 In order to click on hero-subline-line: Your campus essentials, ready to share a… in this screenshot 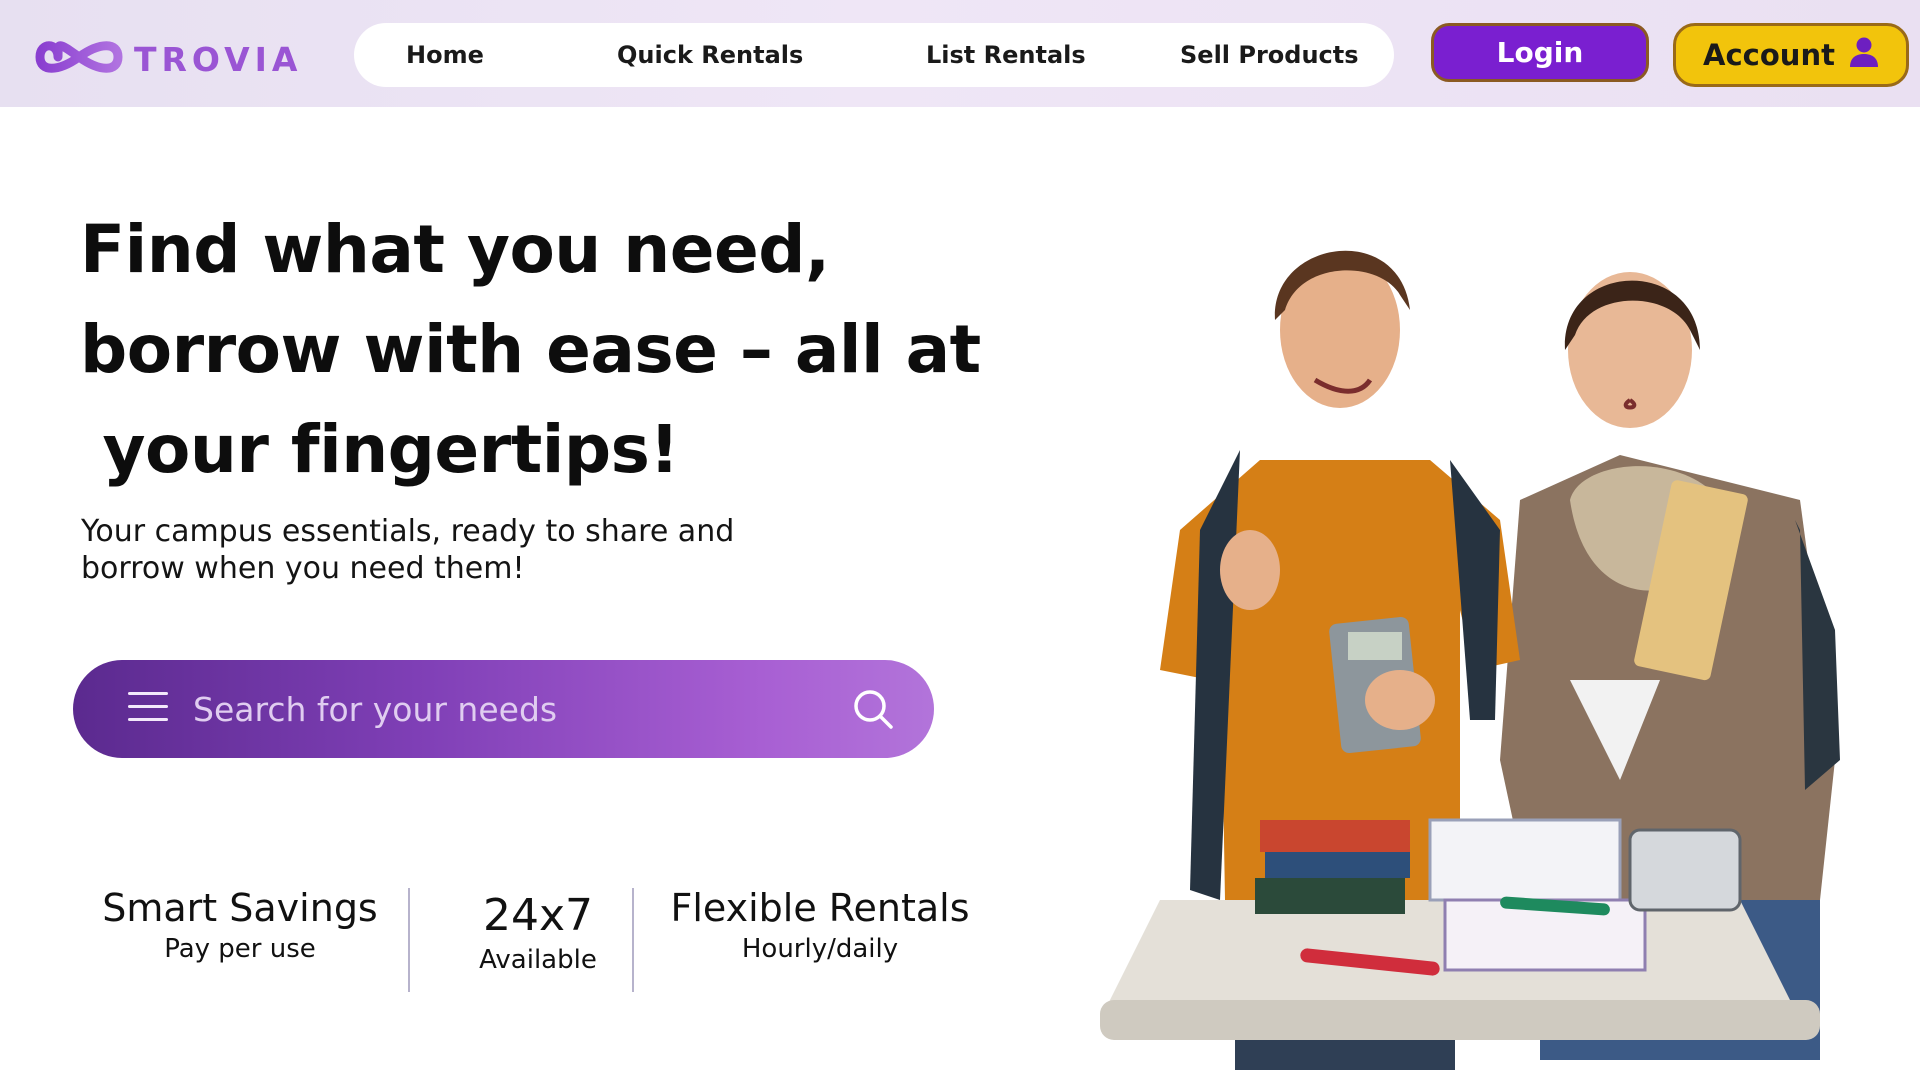, I will do `click(408, 531)`.